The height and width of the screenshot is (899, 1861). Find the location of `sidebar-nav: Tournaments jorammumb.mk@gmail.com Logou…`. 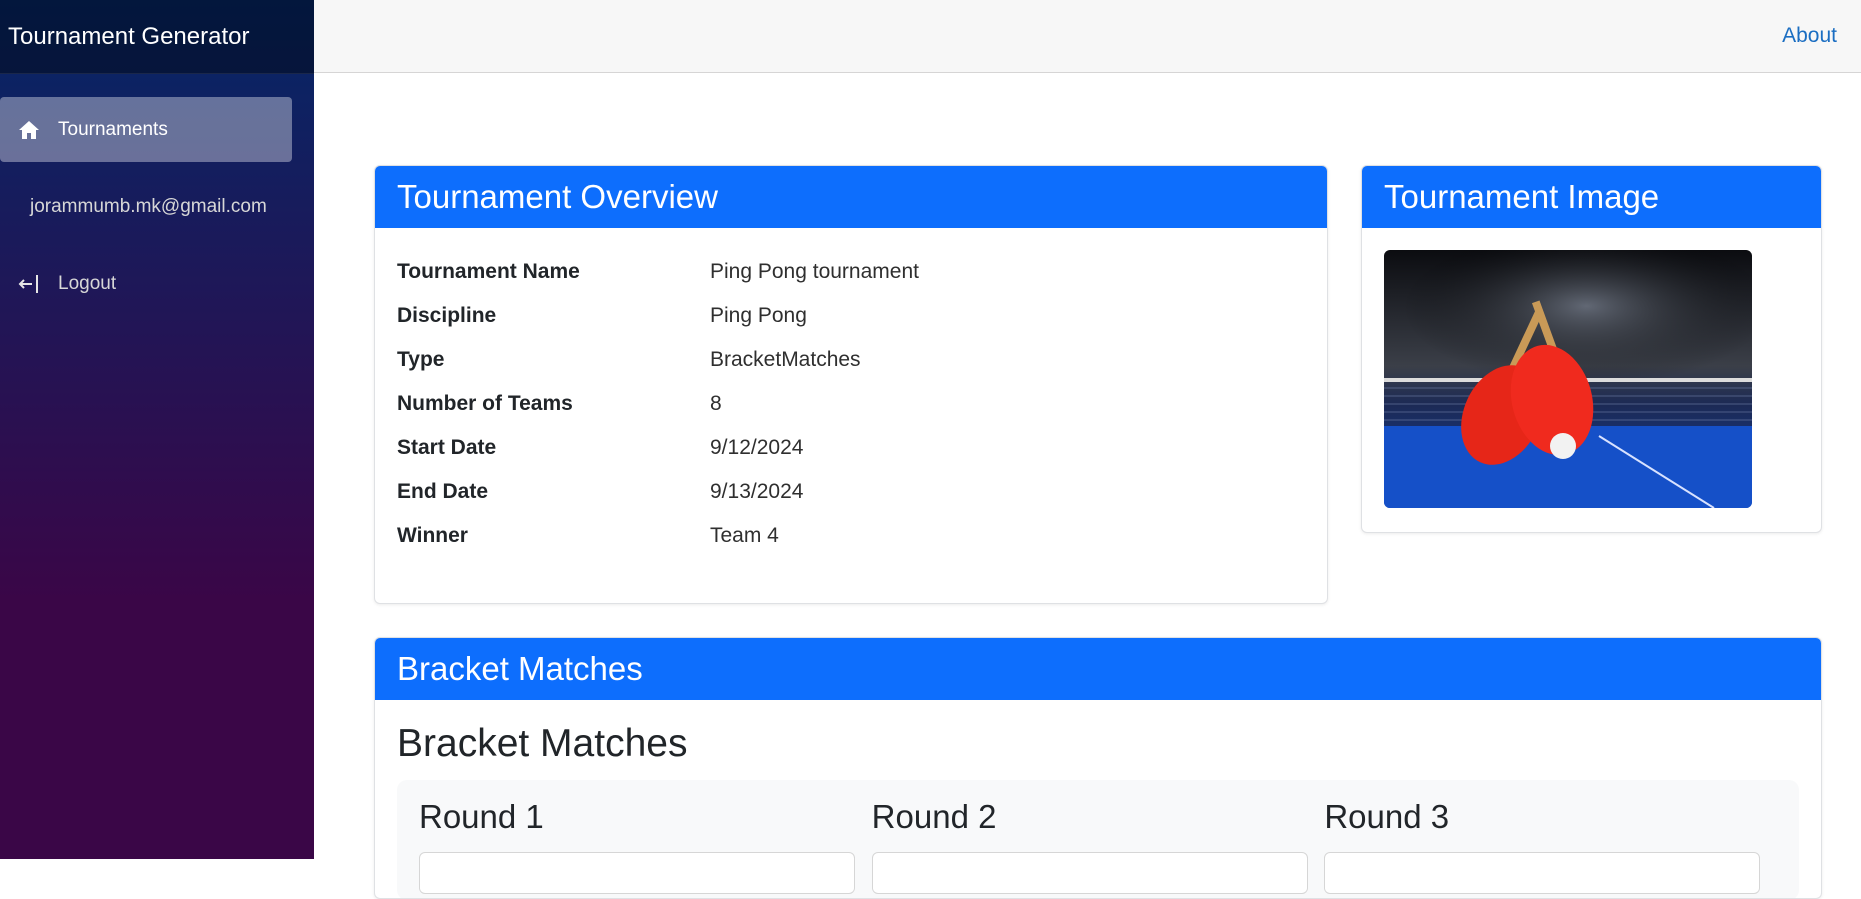

sidebar-nav: Tournaments jorammumb.mk@gmail.com Logou… is located at coordinates (157, 195).